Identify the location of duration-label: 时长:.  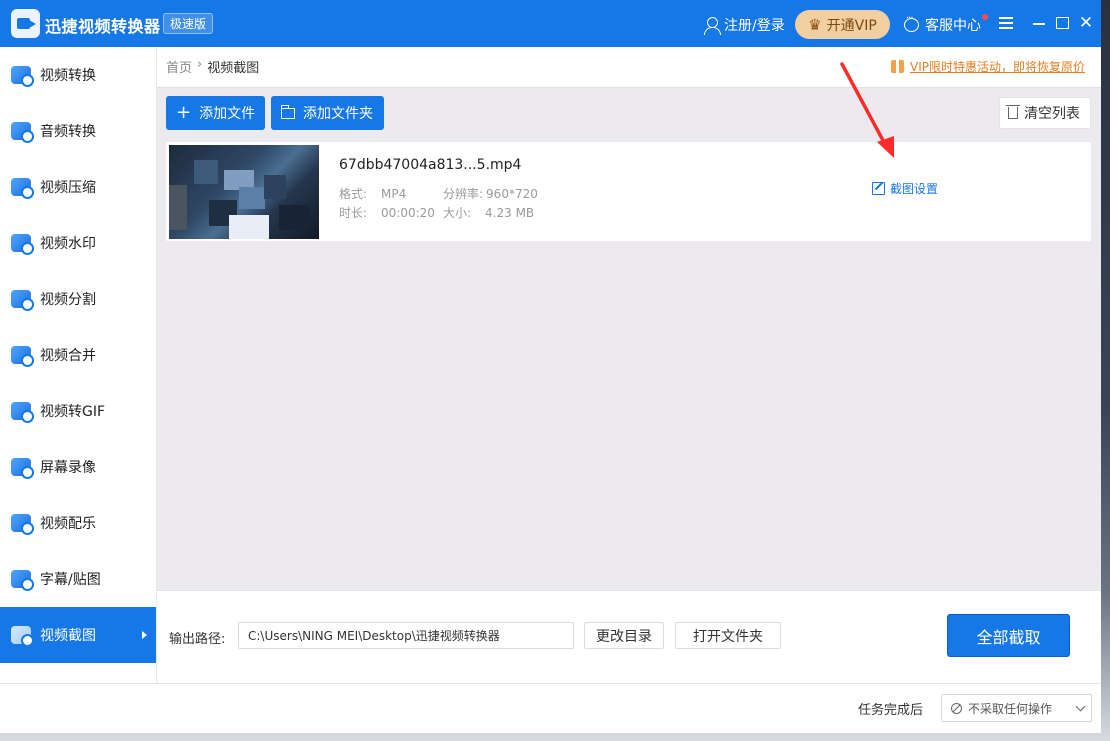
(353, 213).